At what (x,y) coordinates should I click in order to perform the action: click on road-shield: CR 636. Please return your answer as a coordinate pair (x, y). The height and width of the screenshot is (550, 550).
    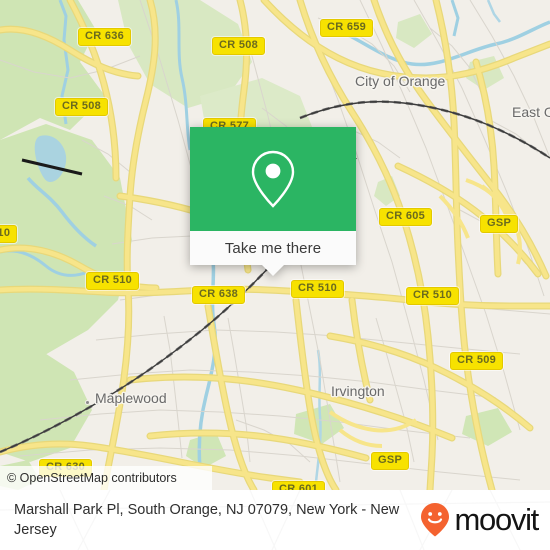
    Looking at the image, I should click on (105, 37).